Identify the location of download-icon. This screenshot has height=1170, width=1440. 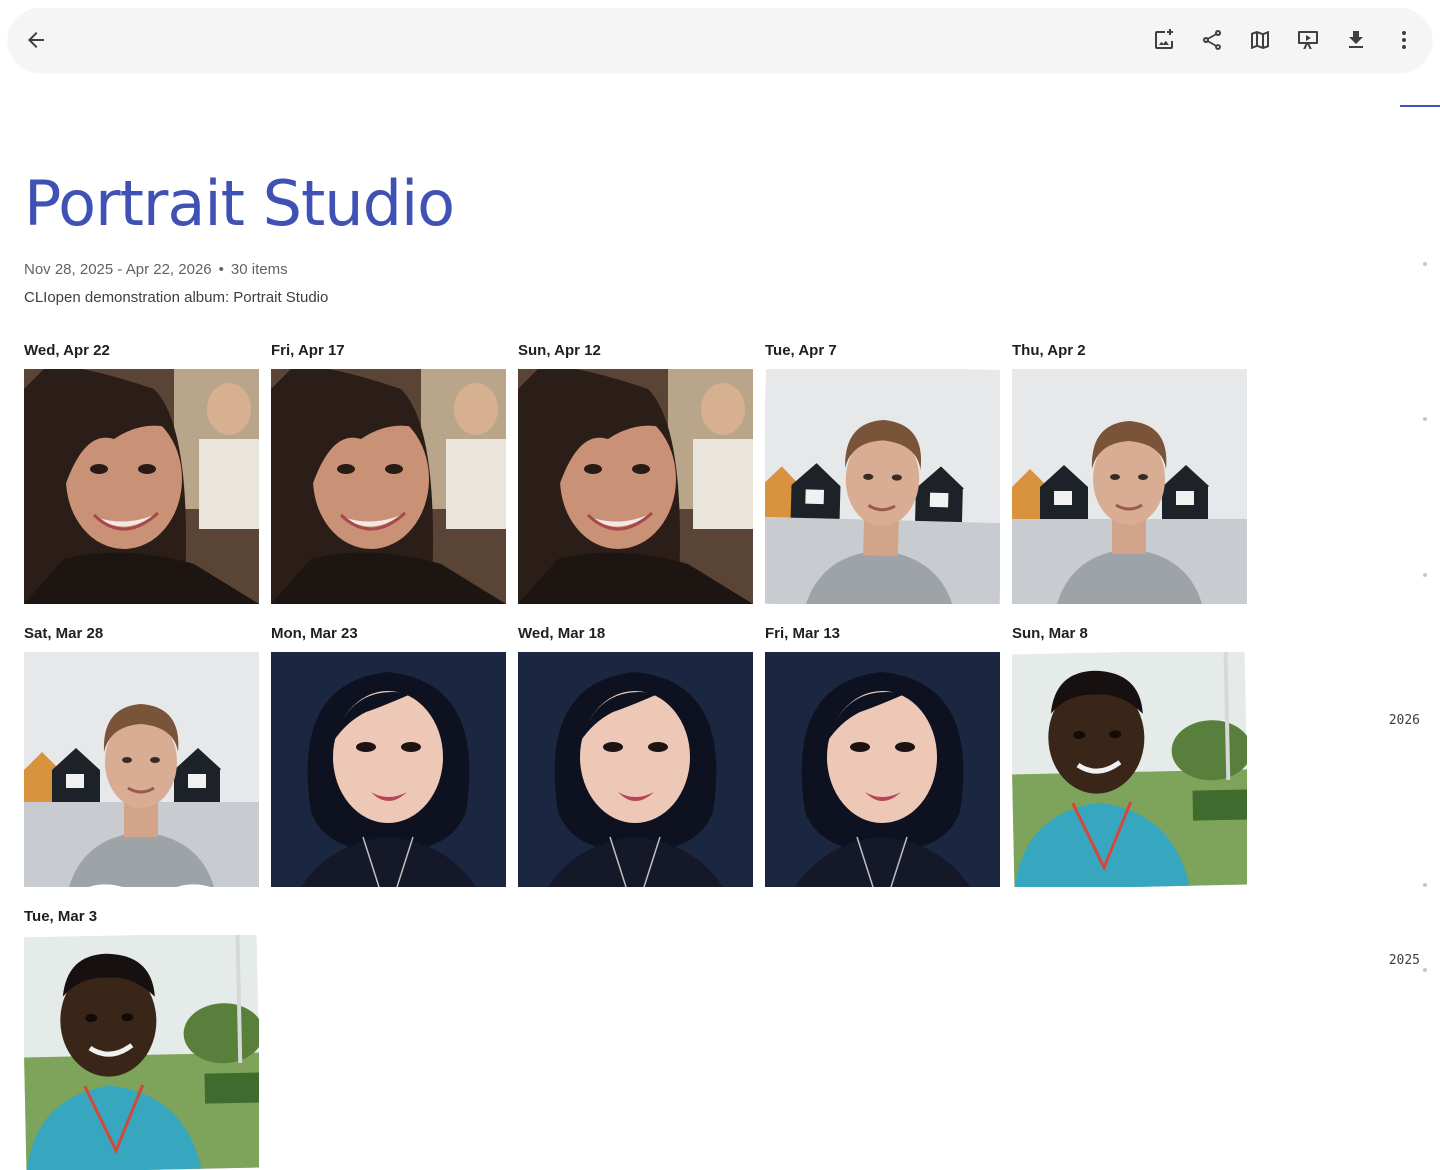
(1356, 39).